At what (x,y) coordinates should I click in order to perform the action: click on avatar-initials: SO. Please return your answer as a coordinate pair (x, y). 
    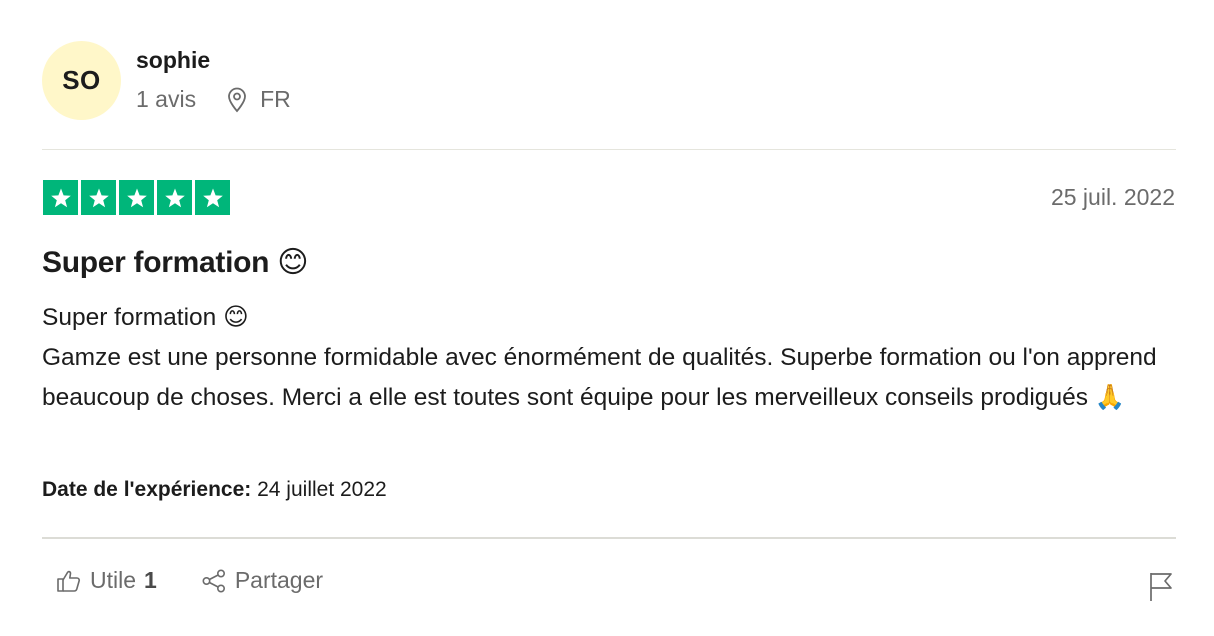
    Looking at the image, I should click on (81, 80).